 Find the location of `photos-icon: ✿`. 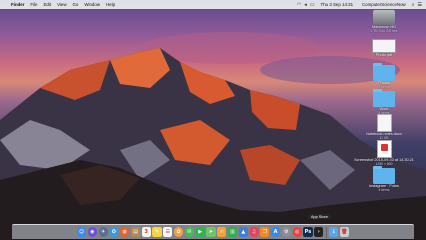

photos-icon: ✿ is located at coordinates (178, 232).